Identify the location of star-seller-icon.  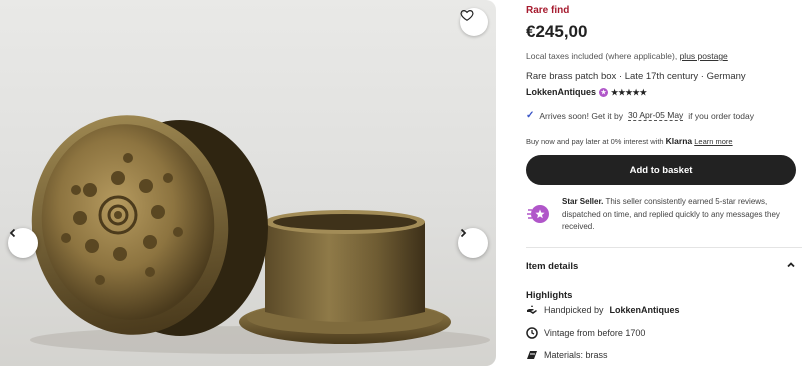
(540, 214).